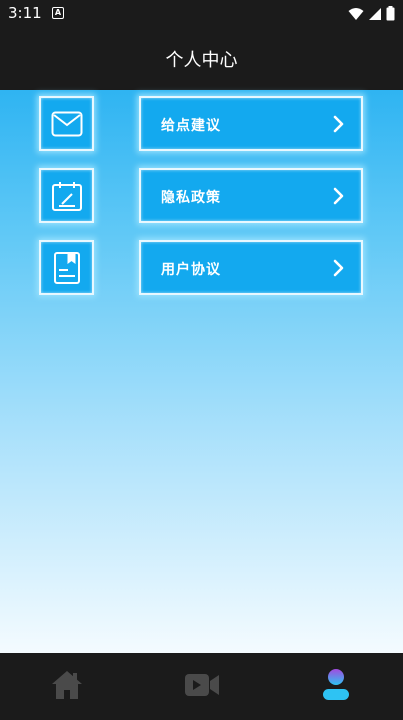 The width and height of the screenshot is (403, 720). I want to click on mail-icon, so click(66, 123).